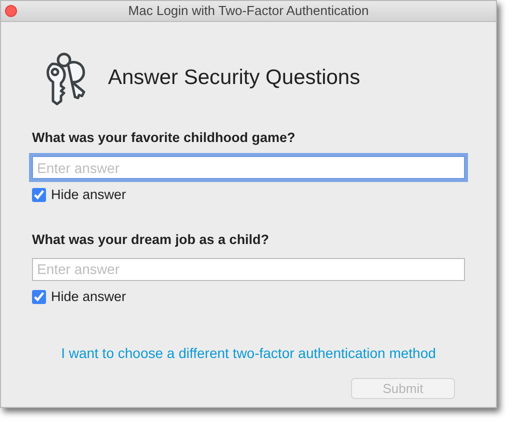  What do you see at coordinates (248, 353) in the screenshot?
I see `alternate-method-link: I want to choose a different two-factor authentication method` at bounding box center [248, 353].